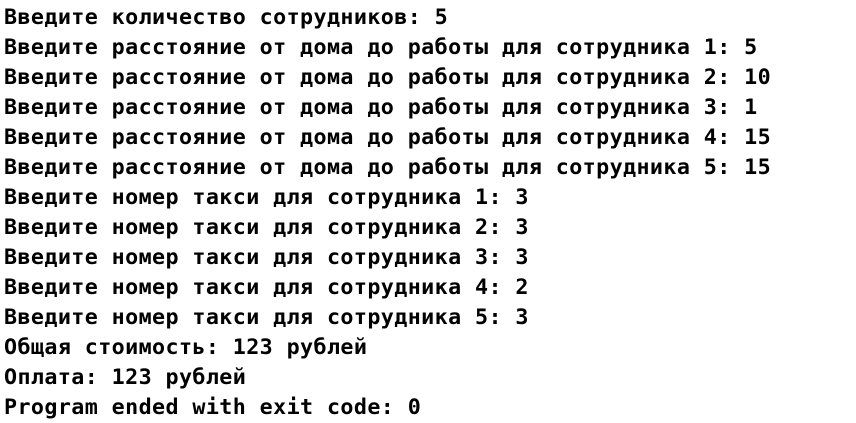  I want to click on console-line-taxi-3: Введите номер такси для сотрудника 3: 3, so click(266, 257).